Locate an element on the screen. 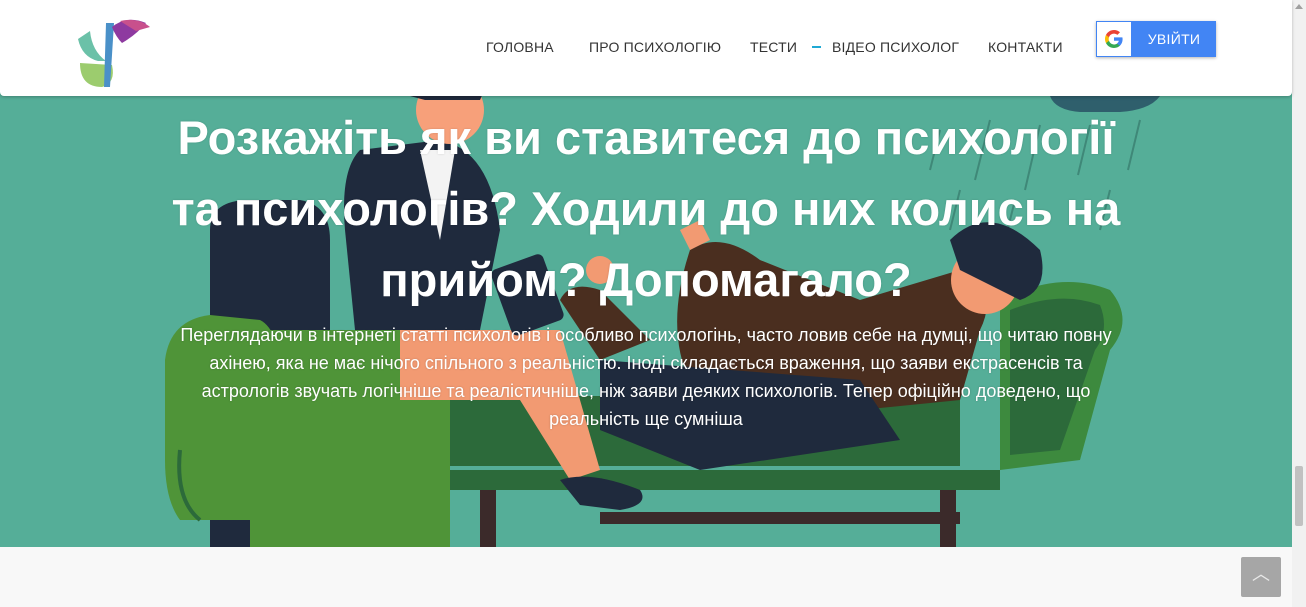 The height and width of the screenshot is (607, 1306). google-g-icon is located at coordinates (1114, 39).